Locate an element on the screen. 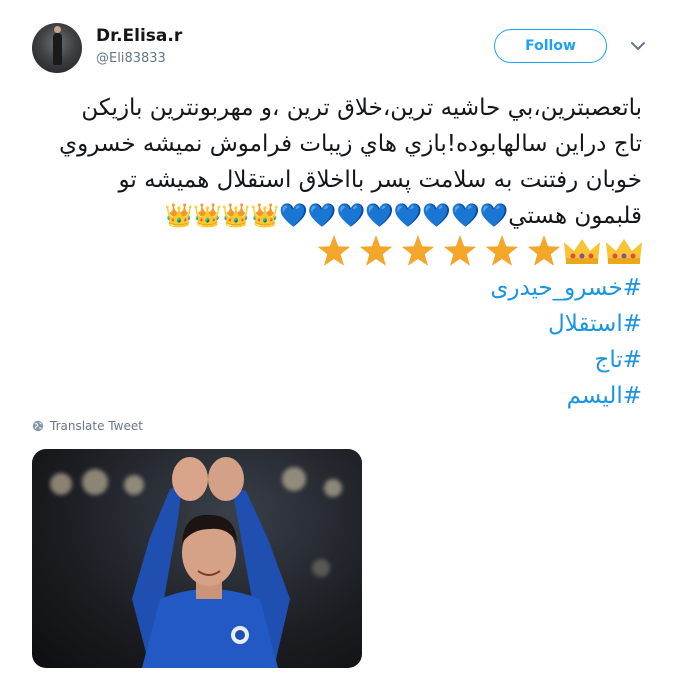 The width and height of the screenshot is (678, 674). hashtag-link: #الیسم is located at coordinates (336, 396).